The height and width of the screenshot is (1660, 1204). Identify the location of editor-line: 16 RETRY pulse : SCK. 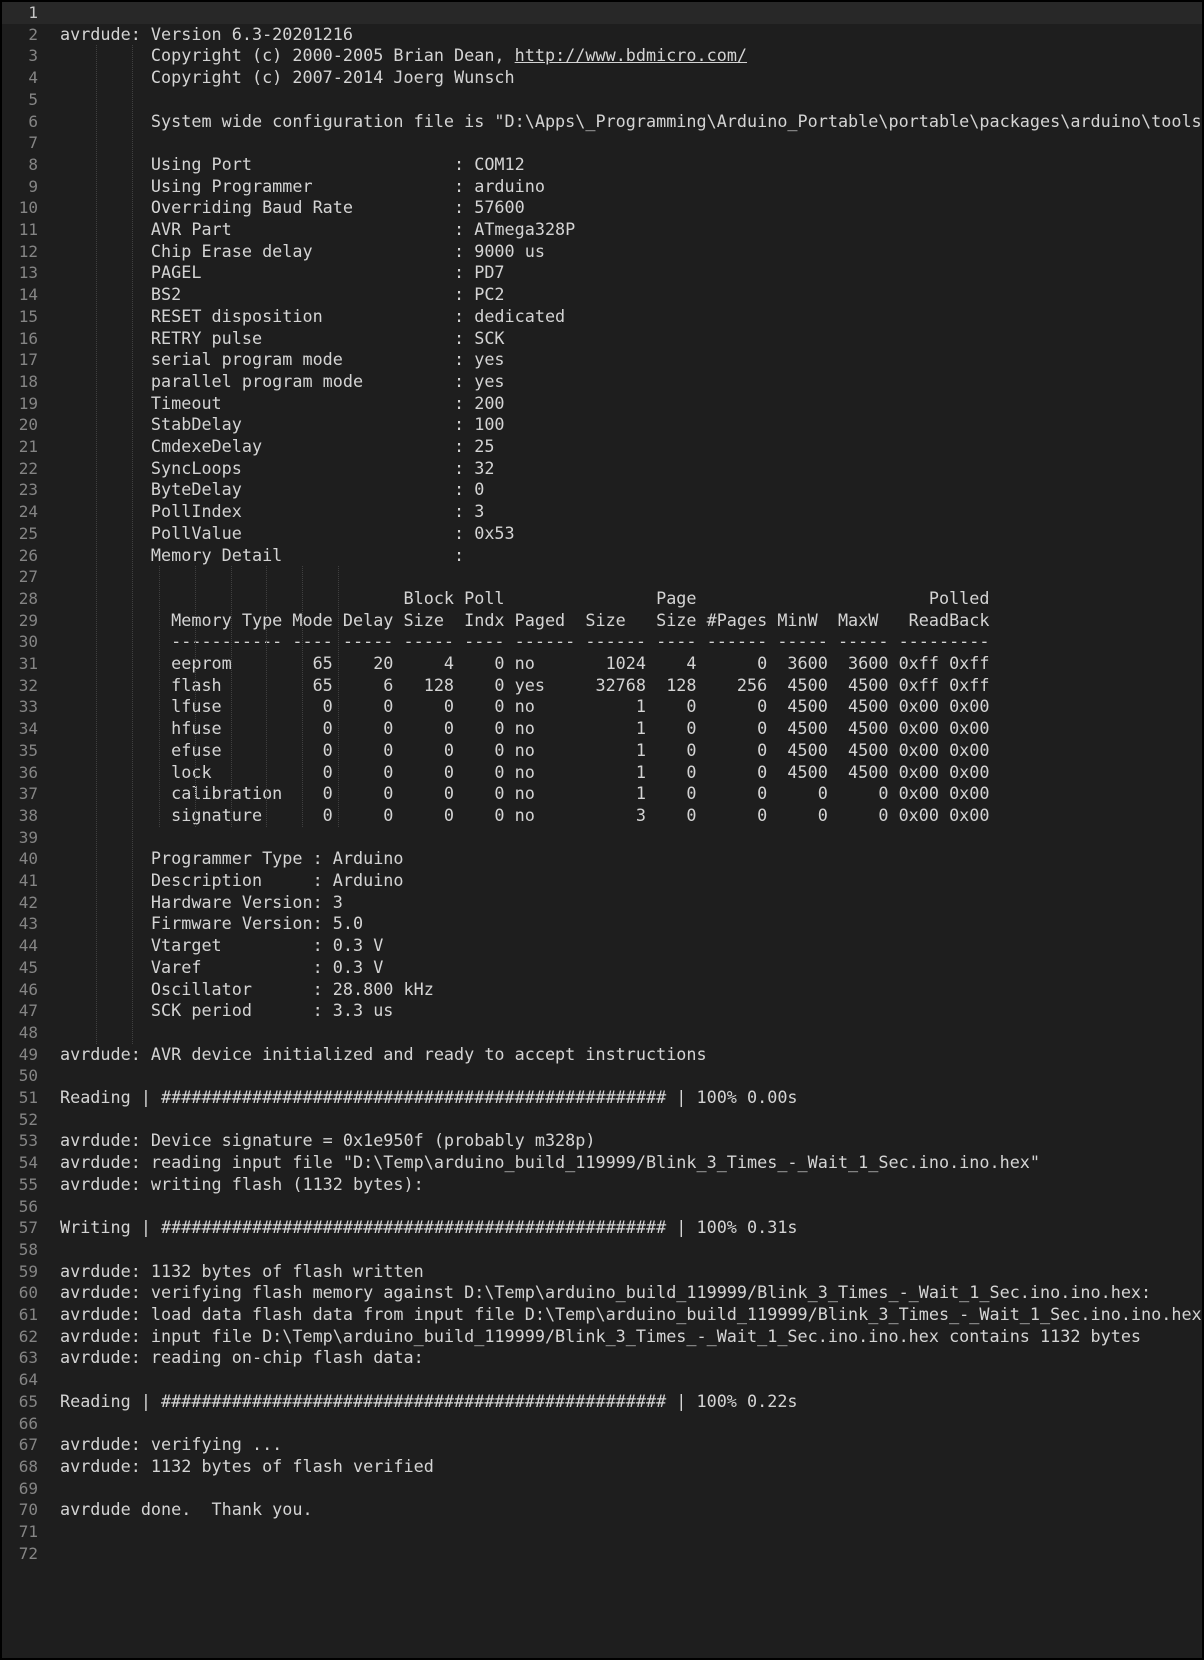
(602, 339).